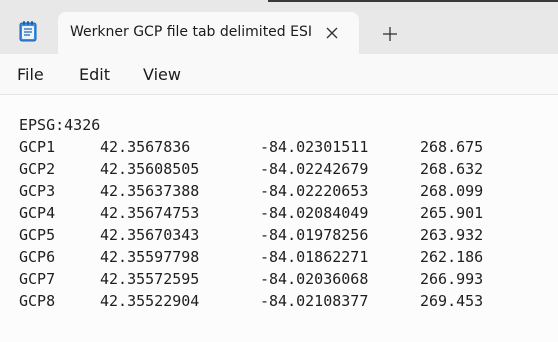 The image size is (558, 342). What do you see at coordinates (251, 281) in the screenshot?
I see `gcp-row: GCP7 42.35572595 -84.02036068 266.993` at bounding box center [251, 281].